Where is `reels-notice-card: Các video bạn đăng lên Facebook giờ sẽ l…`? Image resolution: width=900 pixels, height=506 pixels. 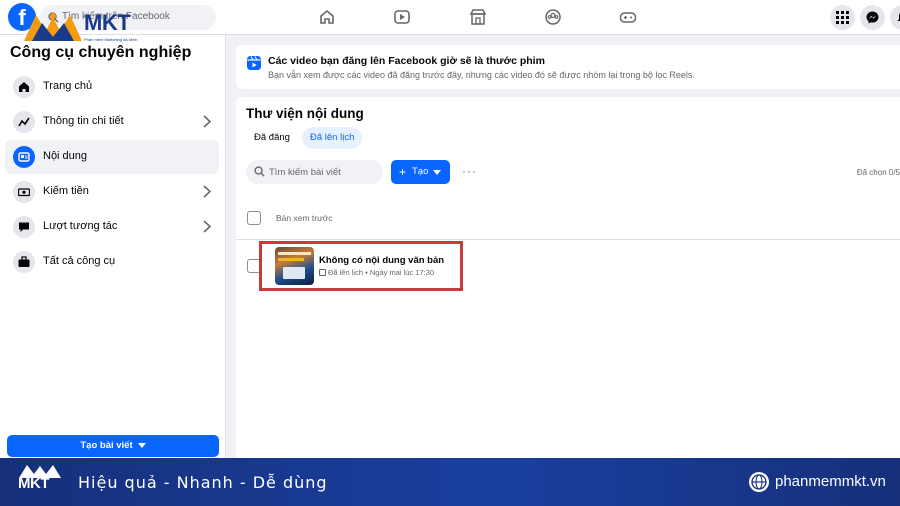 reels-notice-card: Các video bạn đăng lên Facebook giờ sẽ l… is located at coordinates (568, 67).